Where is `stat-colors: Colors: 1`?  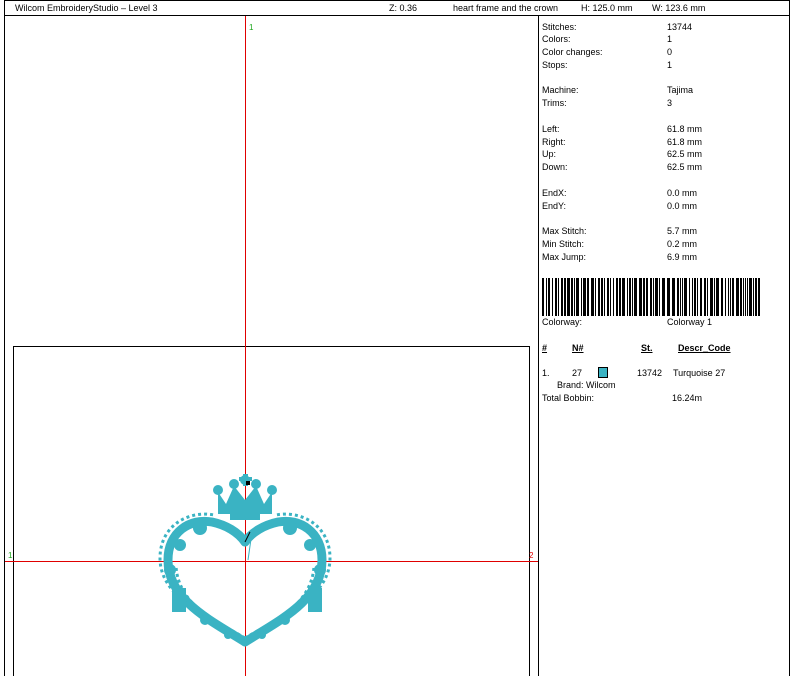
stat-colors: Colors: 1 is located at coordinates (607, 39).